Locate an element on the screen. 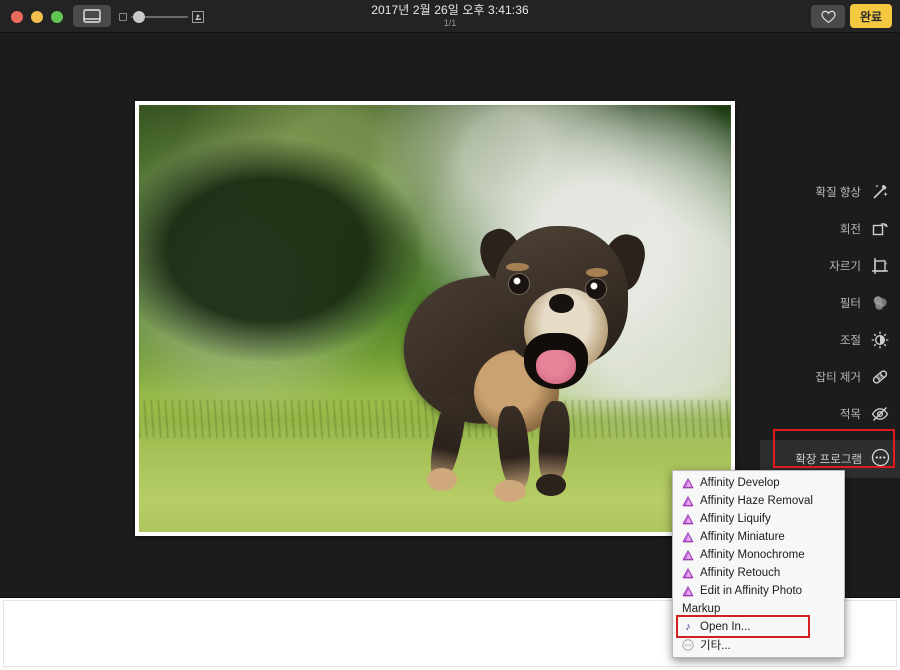  minimize-button is located at coordinates (37, 17).